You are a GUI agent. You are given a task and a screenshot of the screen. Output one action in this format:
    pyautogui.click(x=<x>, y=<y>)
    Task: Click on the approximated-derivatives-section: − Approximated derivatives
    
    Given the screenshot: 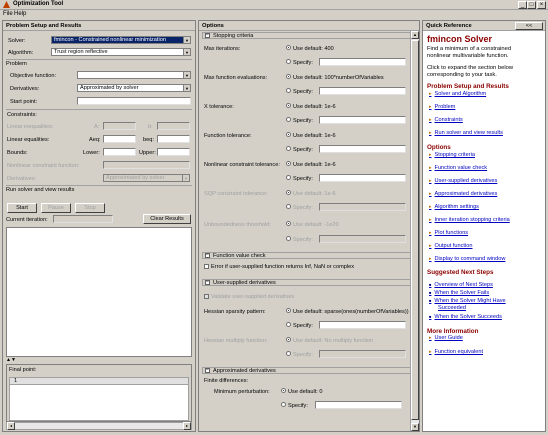 What is the action you would take?
    pyautogui.click(x=307, y=370)
    